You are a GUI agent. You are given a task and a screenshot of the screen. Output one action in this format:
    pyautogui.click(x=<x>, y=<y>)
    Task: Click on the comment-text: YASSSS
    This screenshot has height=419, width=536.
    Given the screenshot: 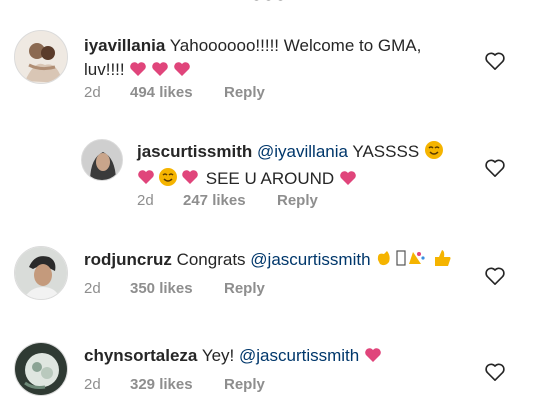 What is the action you would take?
    pyautogui.click(x=386, y=151)
    